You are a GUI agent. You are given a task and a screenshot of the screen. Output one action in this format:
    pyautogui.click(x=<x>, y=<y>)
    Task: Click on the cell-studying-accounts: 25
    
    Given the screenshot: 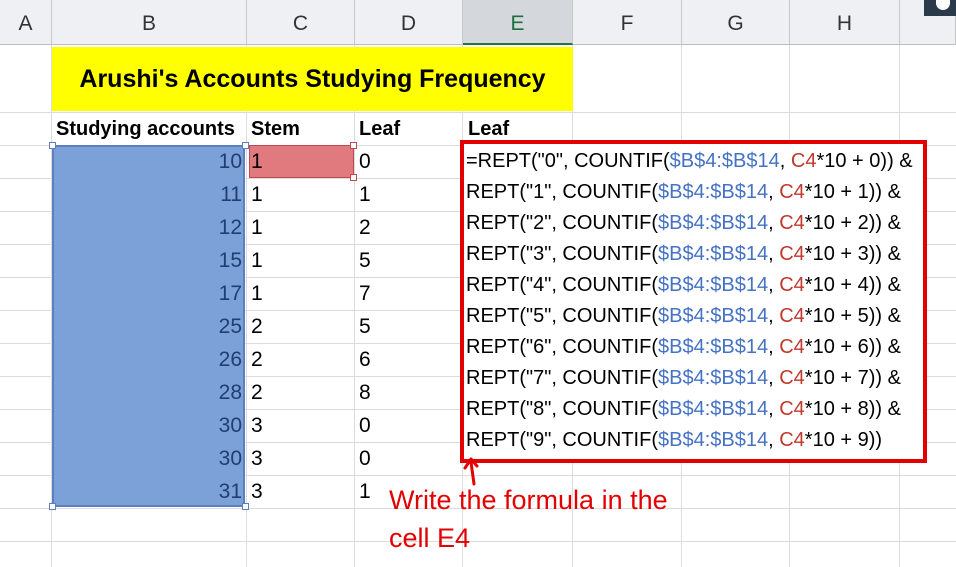 What is the action you would take?
    pyautogui.click(x=147, y=326)
    